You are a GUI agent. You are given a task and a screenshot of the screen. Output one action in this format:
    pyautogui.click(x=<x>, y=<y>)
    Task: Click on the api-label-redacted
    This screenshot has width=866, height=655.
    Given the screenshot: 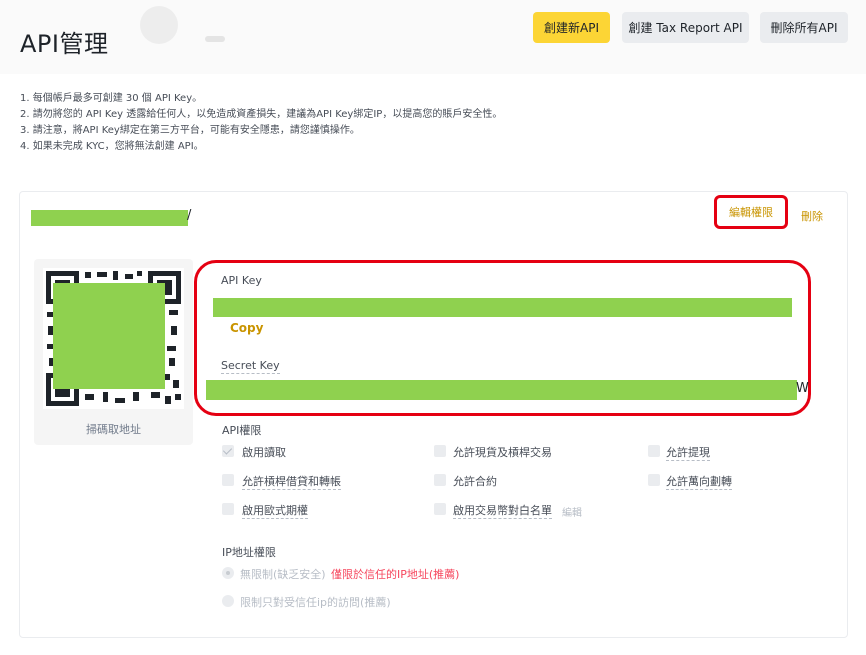 What is the action you would take?
    pyautogui.click(x=109, y=218)
    